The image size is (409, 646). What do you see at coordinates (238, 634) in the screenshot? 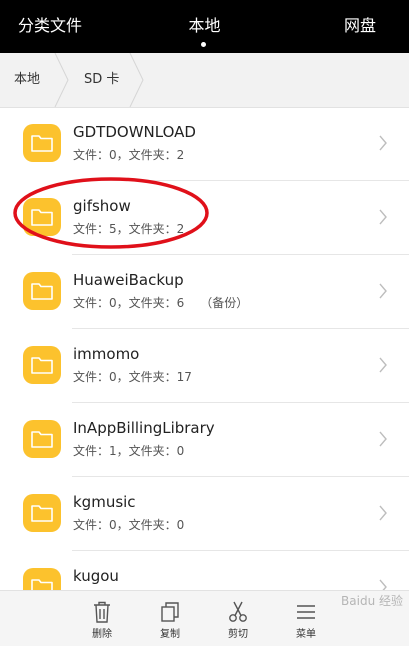
I see `cut-label: 剪切` at bounding box center [238, 634].